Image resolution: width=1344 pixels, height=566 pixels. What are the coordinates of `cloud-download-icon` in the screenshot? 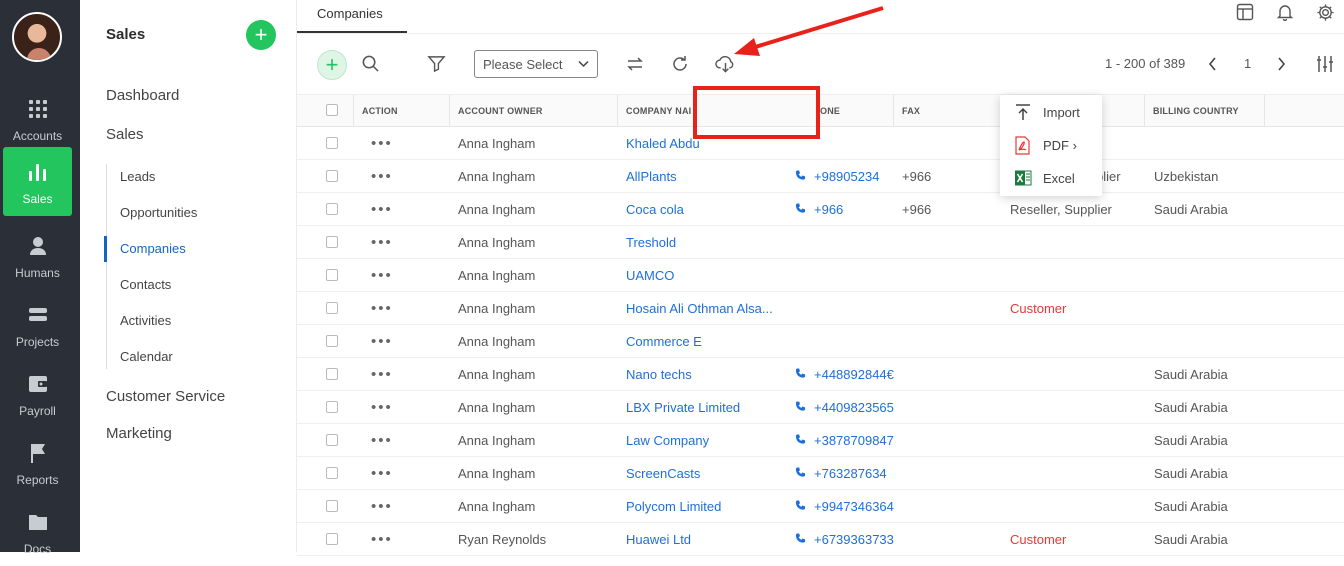 It's located at (725, 64).